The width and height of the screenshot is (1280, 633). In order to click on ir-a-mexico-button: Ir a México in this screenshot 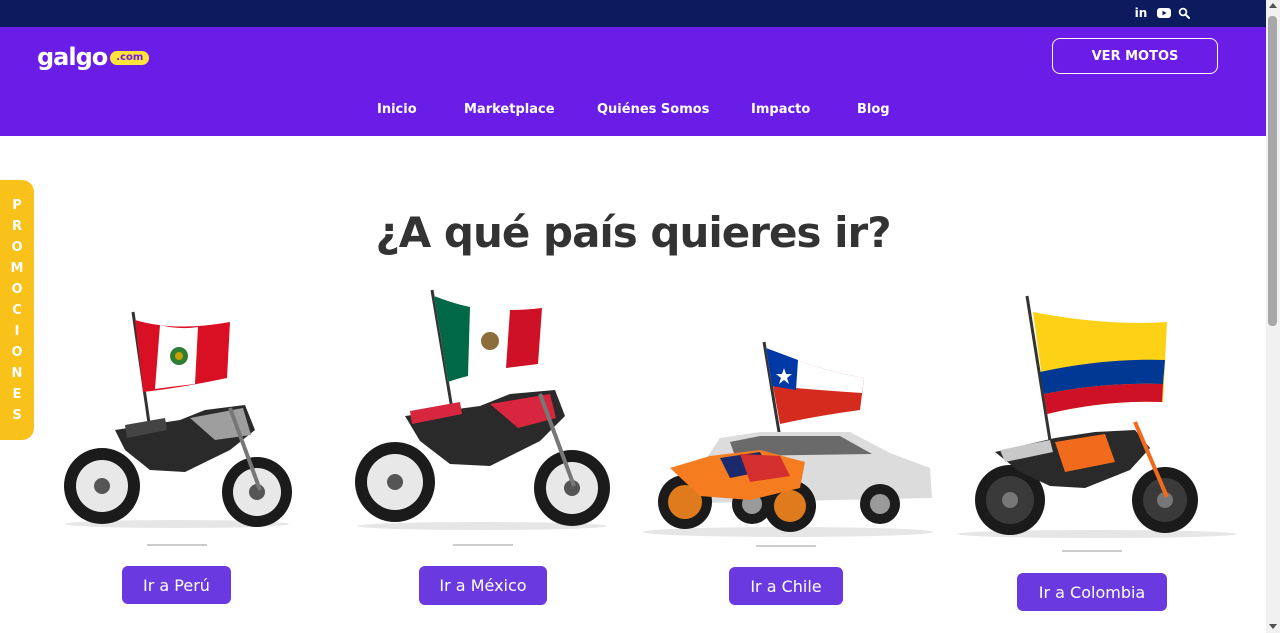, I will do `click(483, 585)`.